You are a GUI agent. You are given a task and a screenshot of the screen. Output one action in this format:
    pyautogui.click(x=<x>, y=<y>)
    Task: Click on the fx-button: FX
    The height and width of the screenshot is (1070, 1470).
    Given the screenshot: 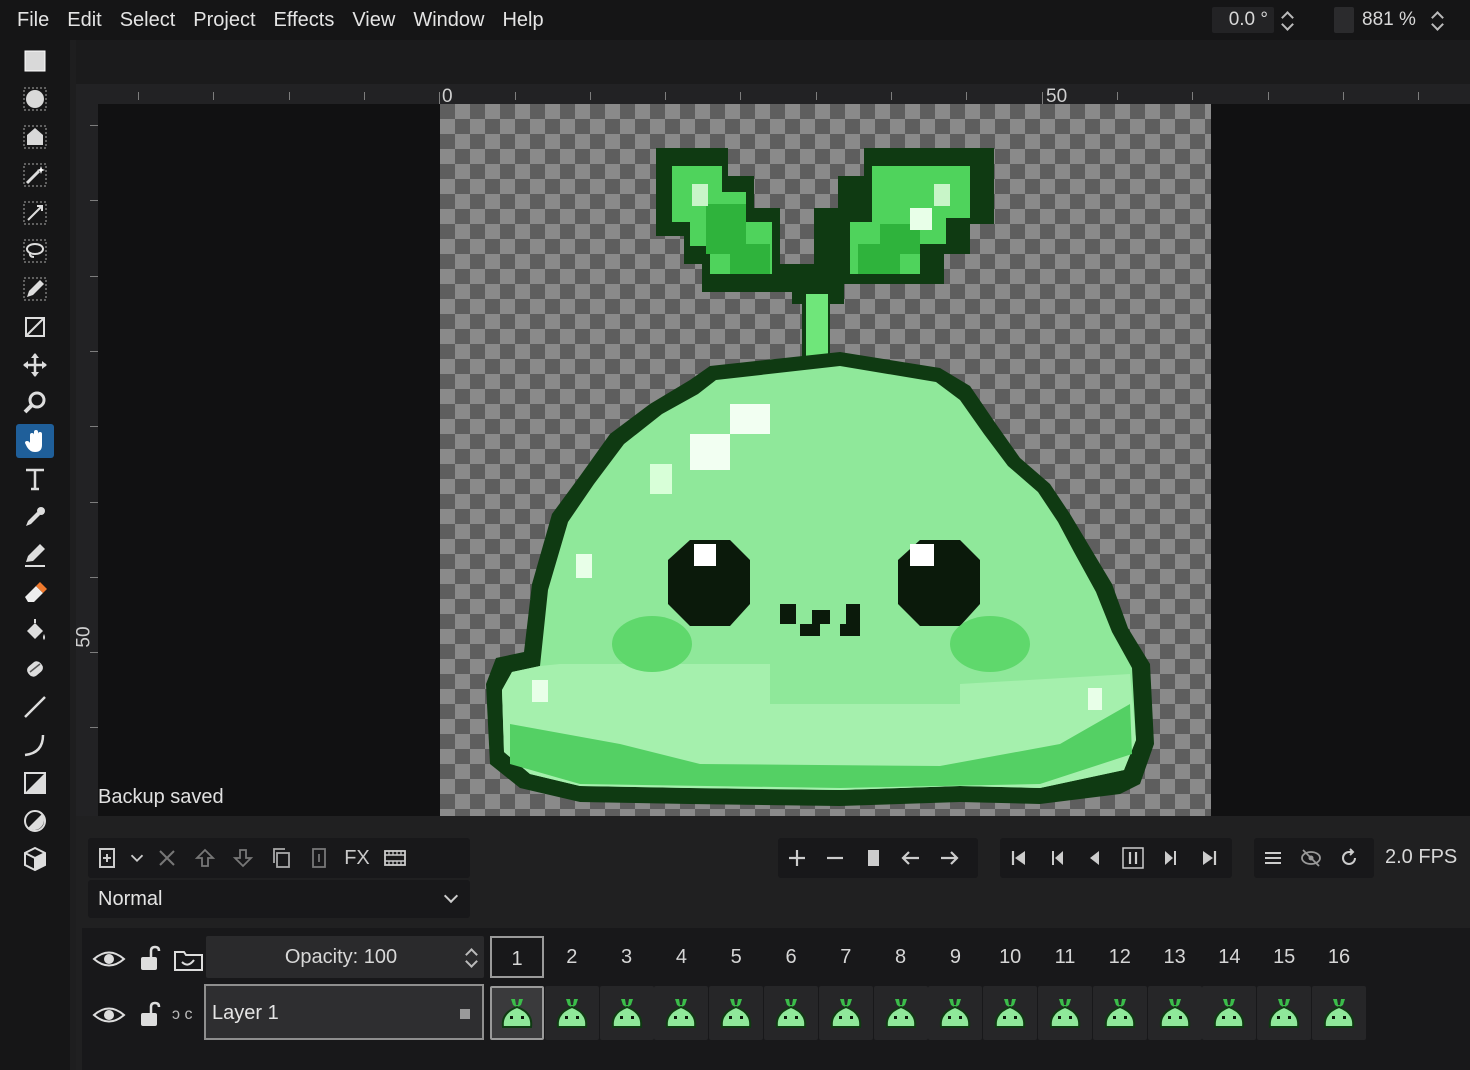 What is the action you would take?
    pyautogui.click(x=357, y=858)
    